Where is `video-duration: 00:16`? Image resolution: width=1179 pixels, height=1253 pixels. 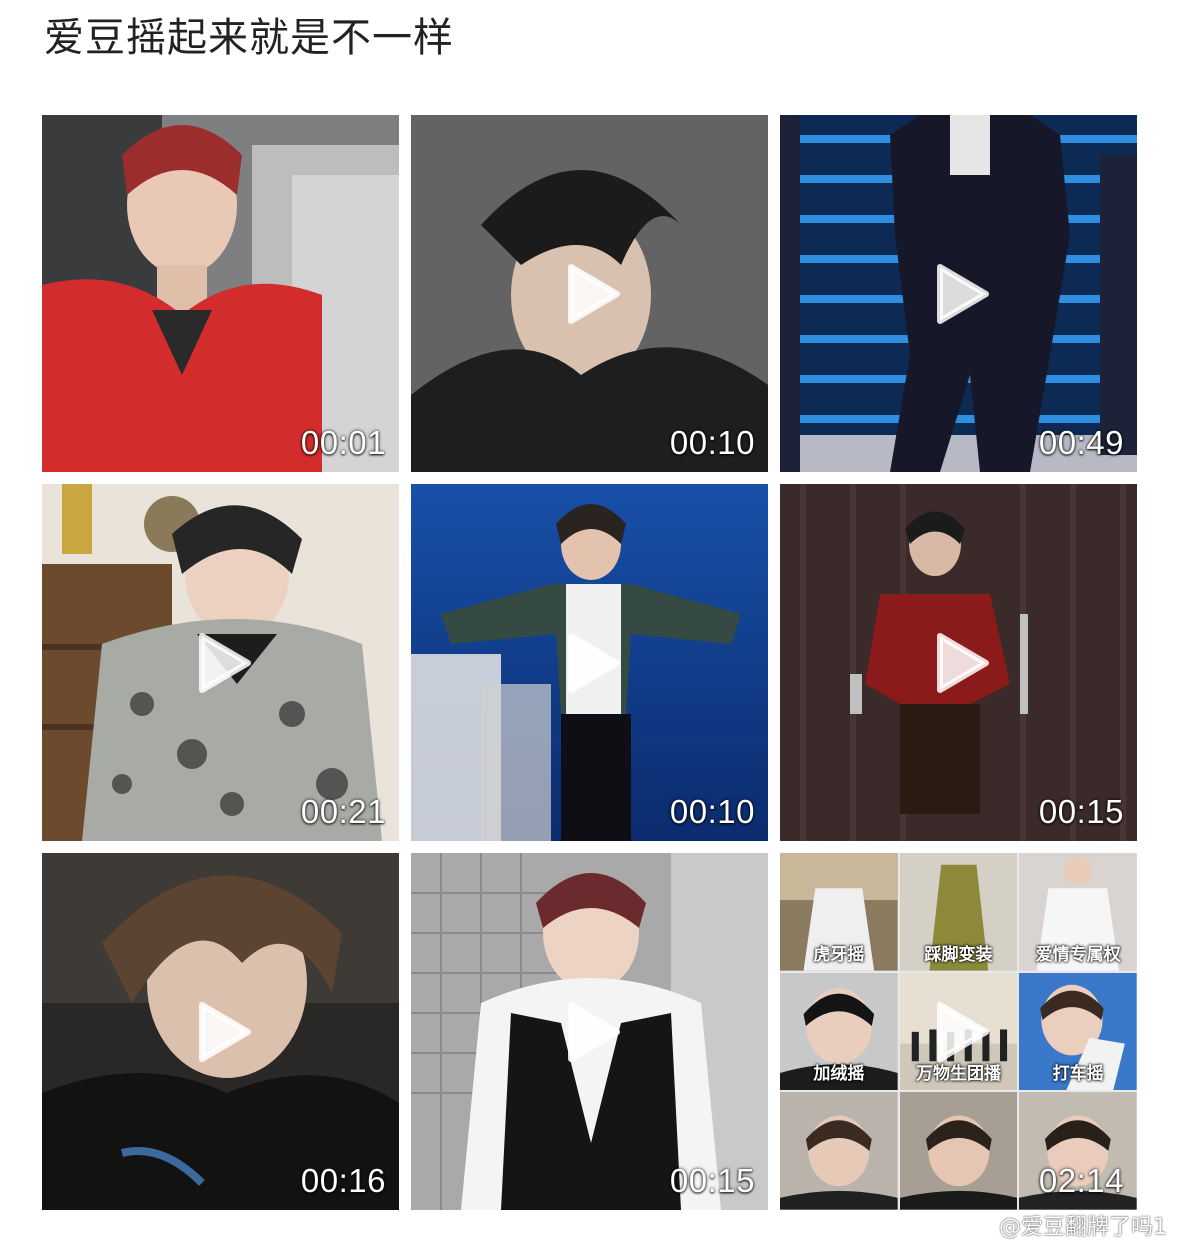
video-duration: 00:16 is located at coordinates (343, 1180).